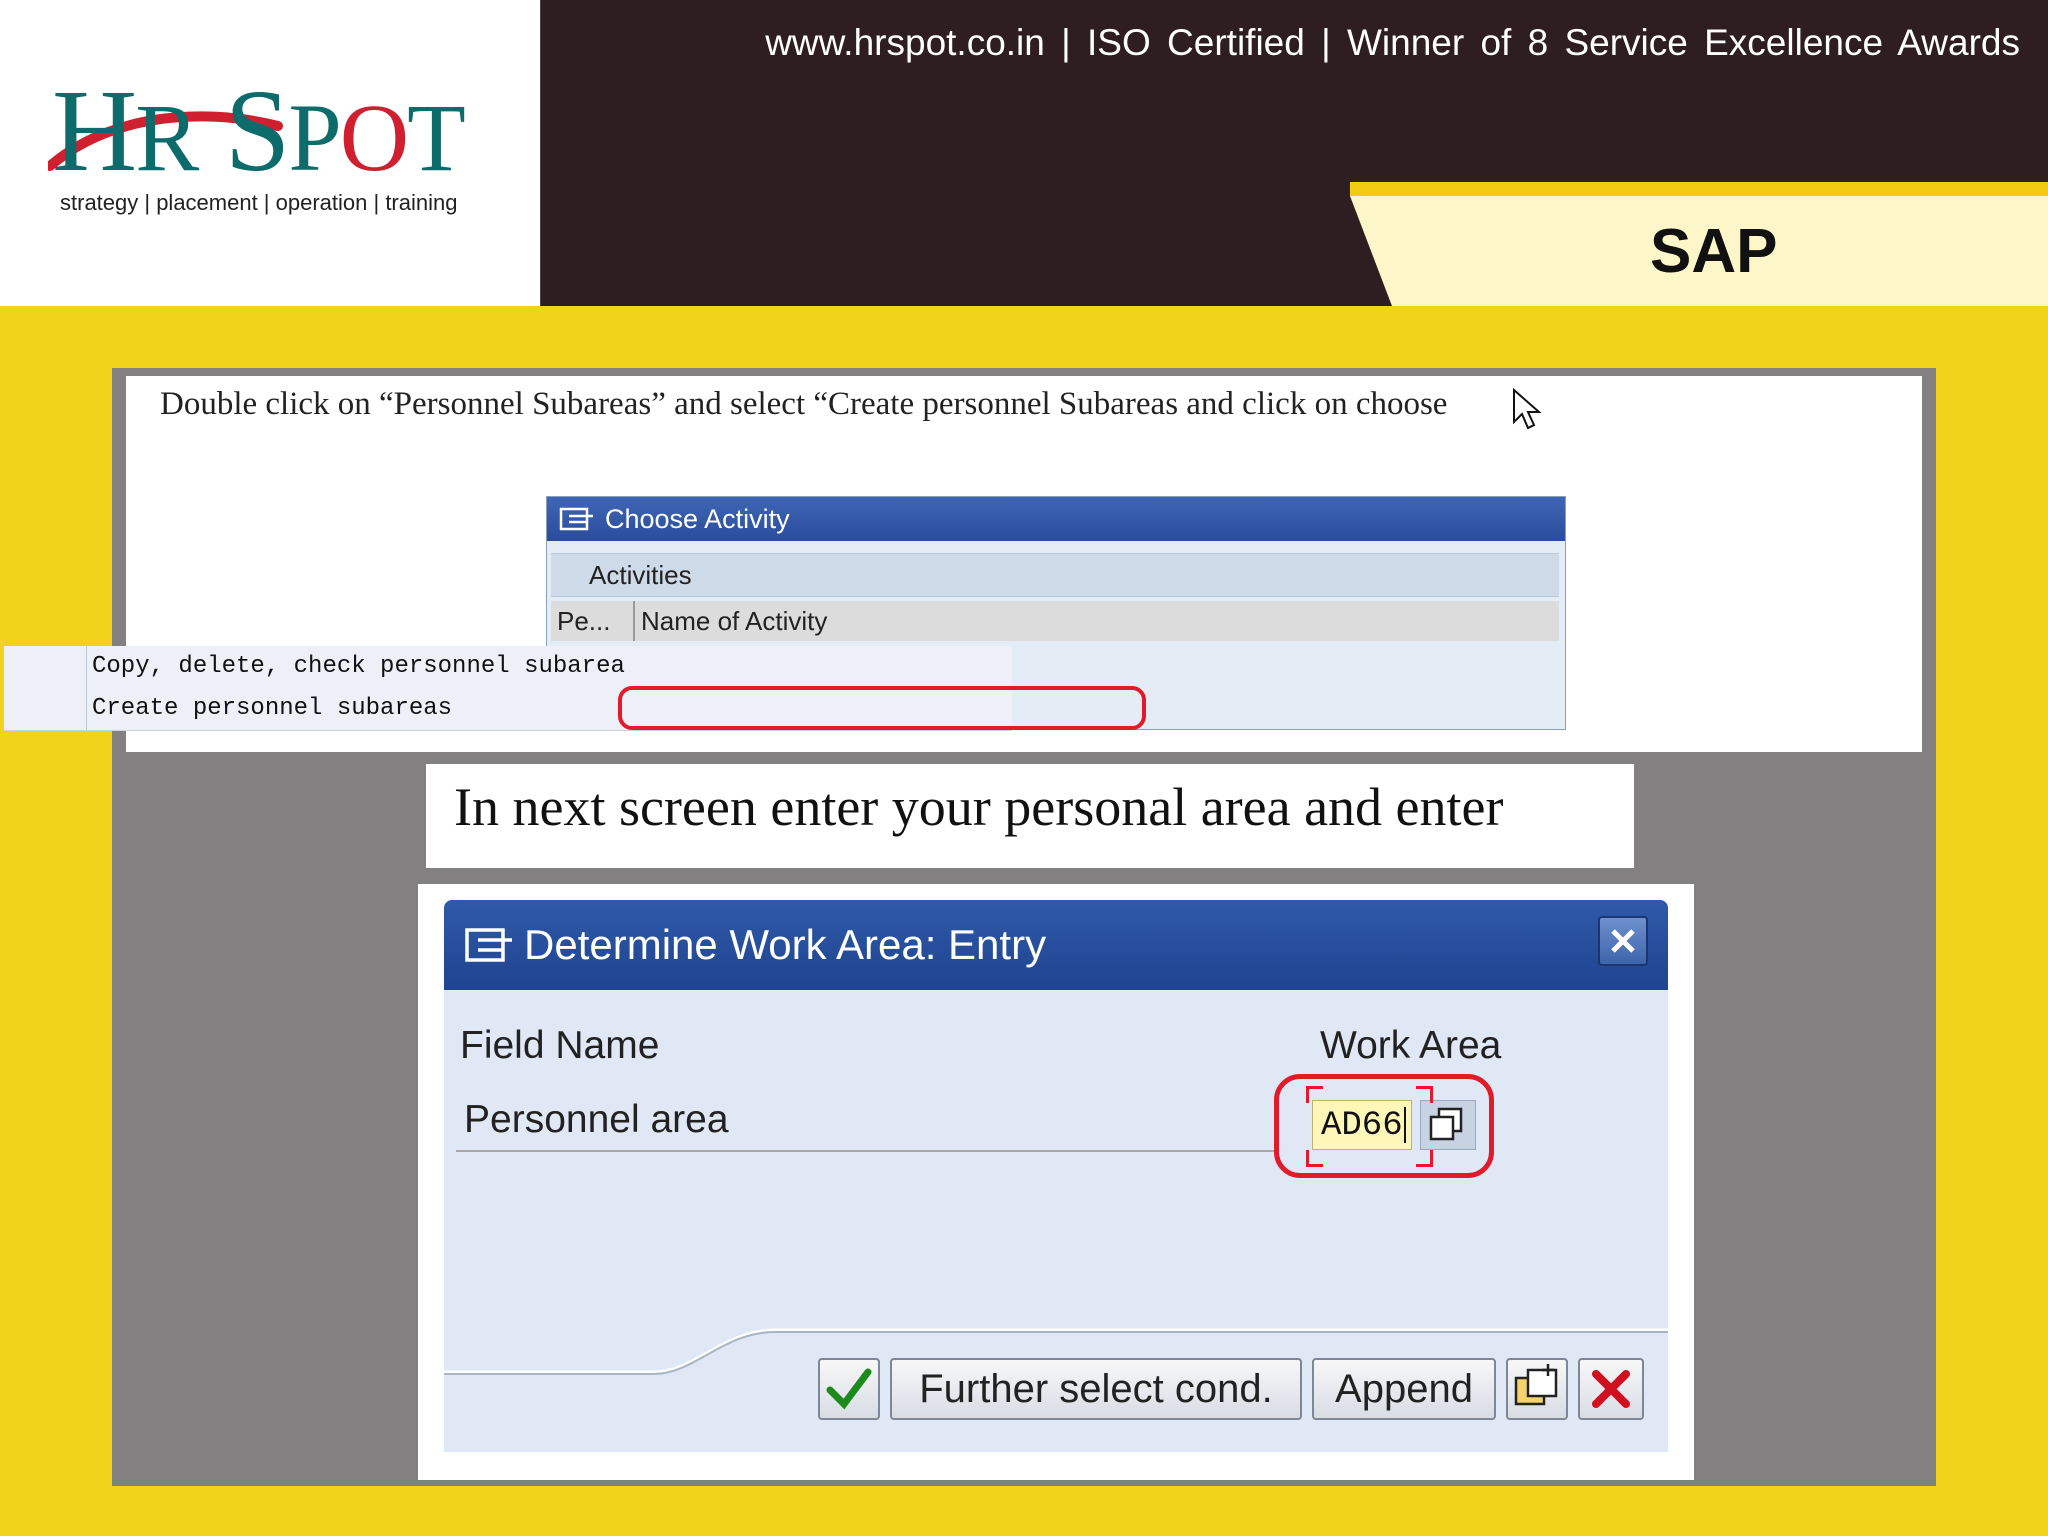 This screenshot has height=1536, width=2048. I want to click on activity-table-header: Pe... Name of Activity, so click(1055, 621).